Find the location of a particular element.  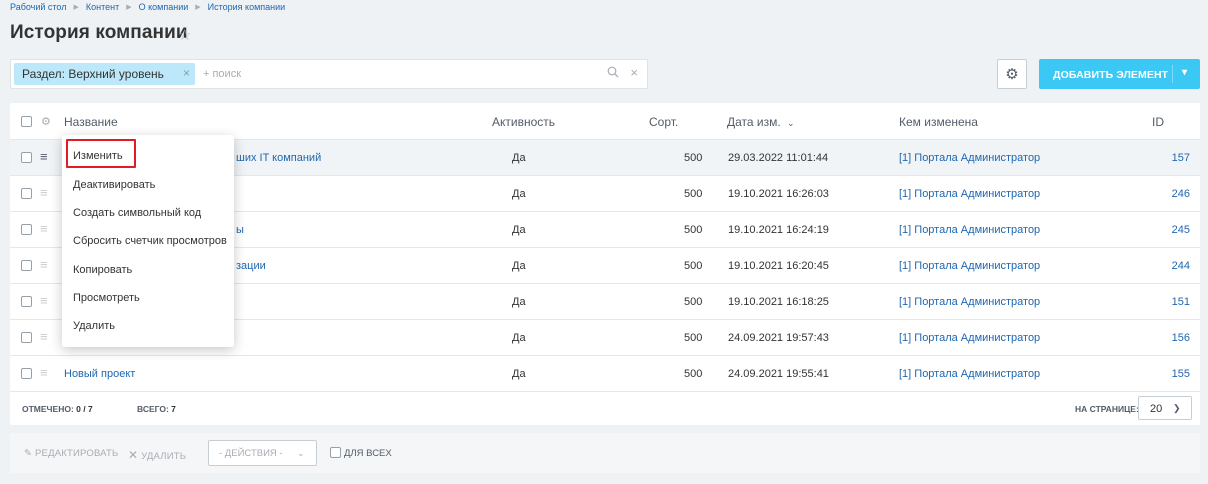

delete-action-button: ✕ УДАЛИТЬ is located at coordinates (157, 455).